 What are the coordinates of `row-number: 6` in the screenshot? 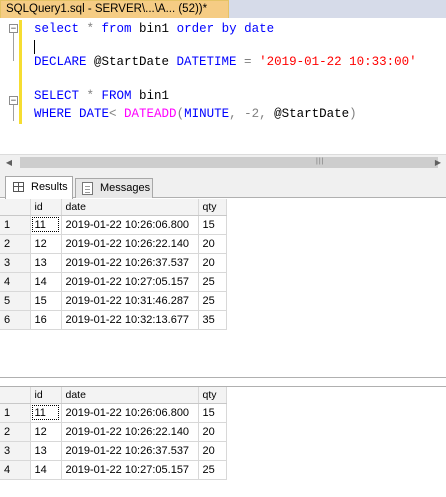 It's located at (15, 320).